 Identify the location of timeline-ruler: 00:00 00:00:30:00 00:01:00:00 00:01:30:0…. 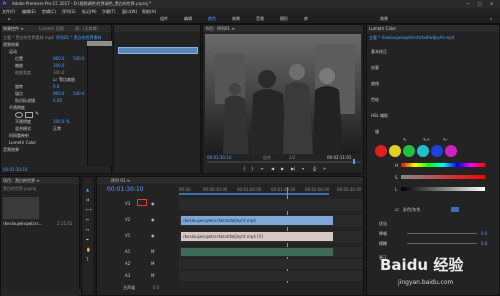
(271, 192).